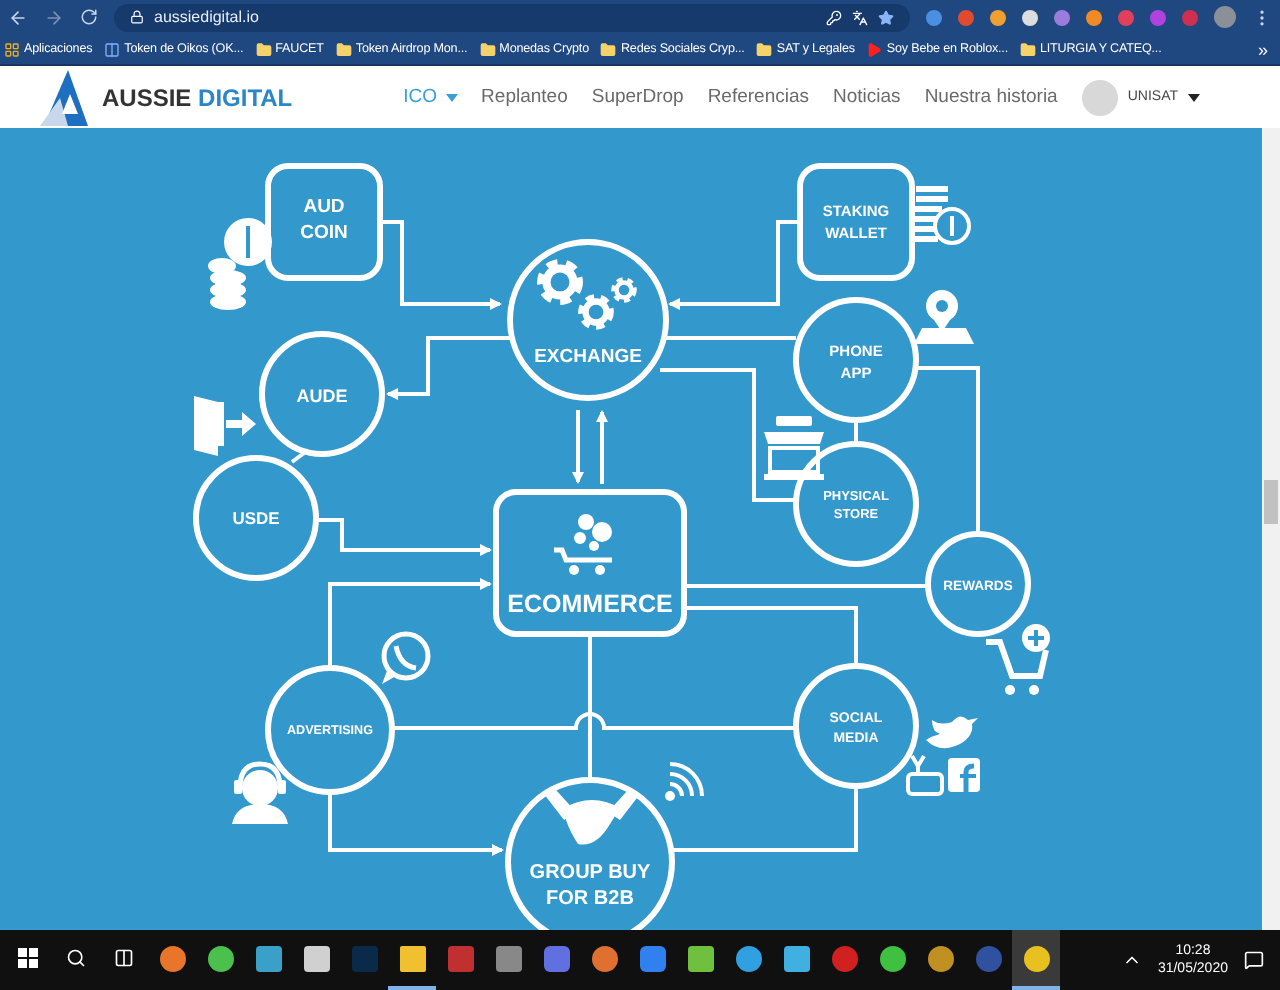  Describe the element at coordinates (197, 97) in the screenshot. I see `logo-text: AUSSIE DIGITAL` at that location.